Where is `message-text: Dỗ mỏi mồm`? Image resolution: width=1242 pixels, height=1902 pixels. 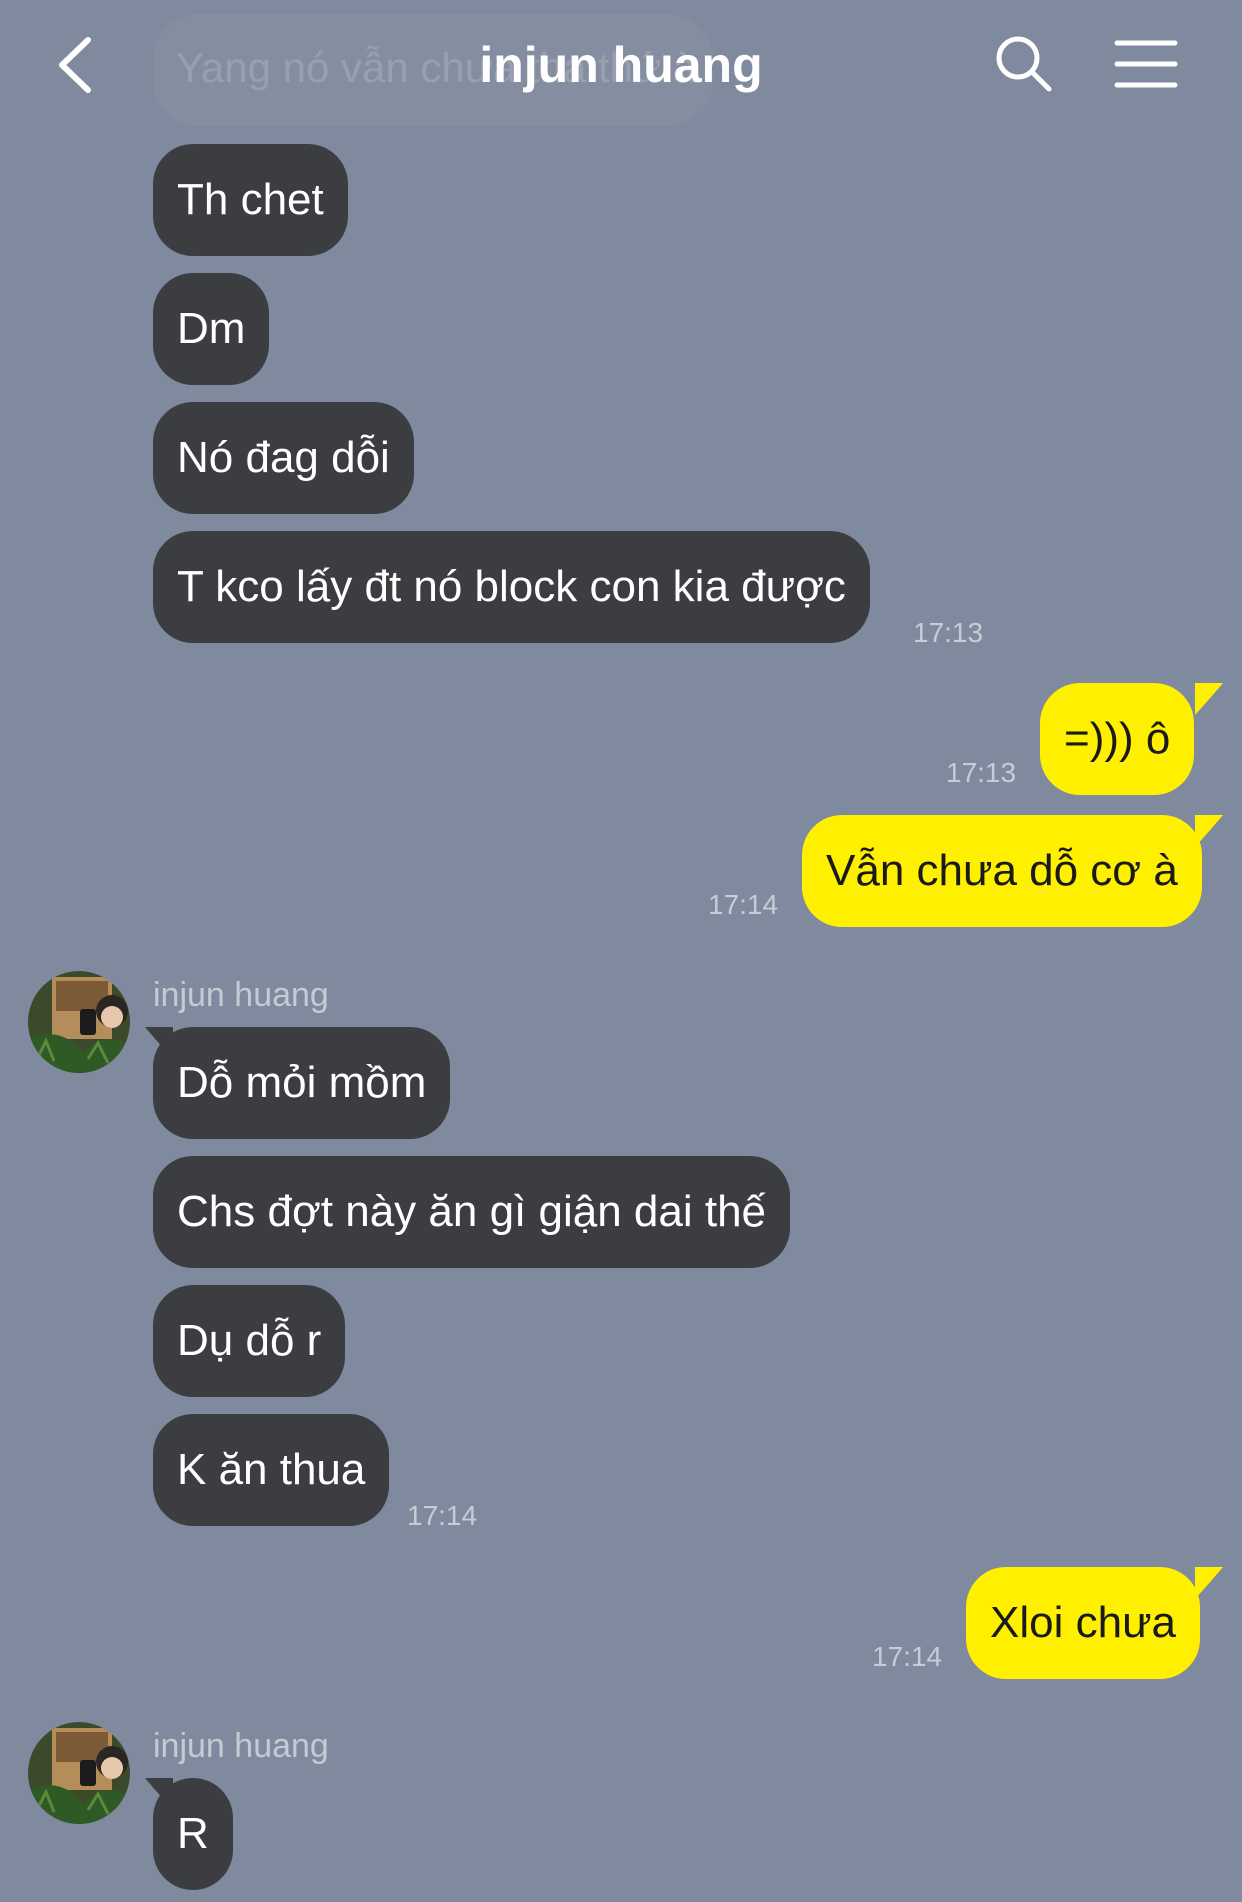
message-text: Dỗ mỏi mồm is located at coordinates (302, 1082).